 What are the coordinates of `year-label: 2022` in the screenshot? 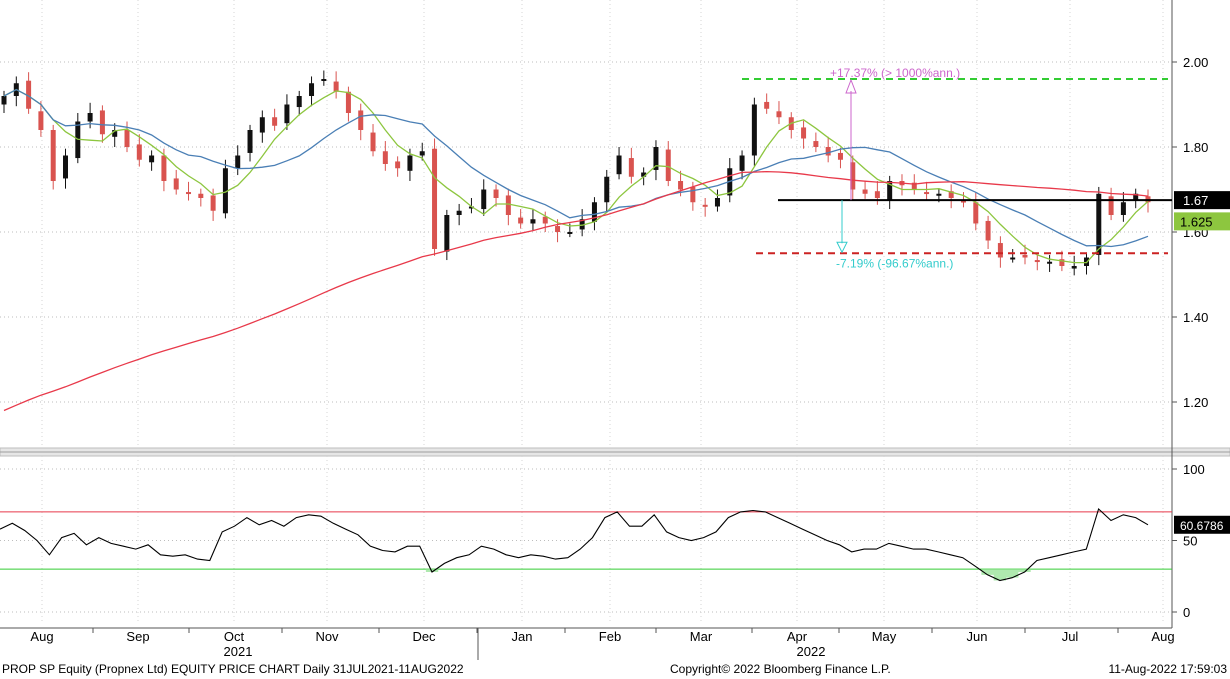 It's located at (811, 651).